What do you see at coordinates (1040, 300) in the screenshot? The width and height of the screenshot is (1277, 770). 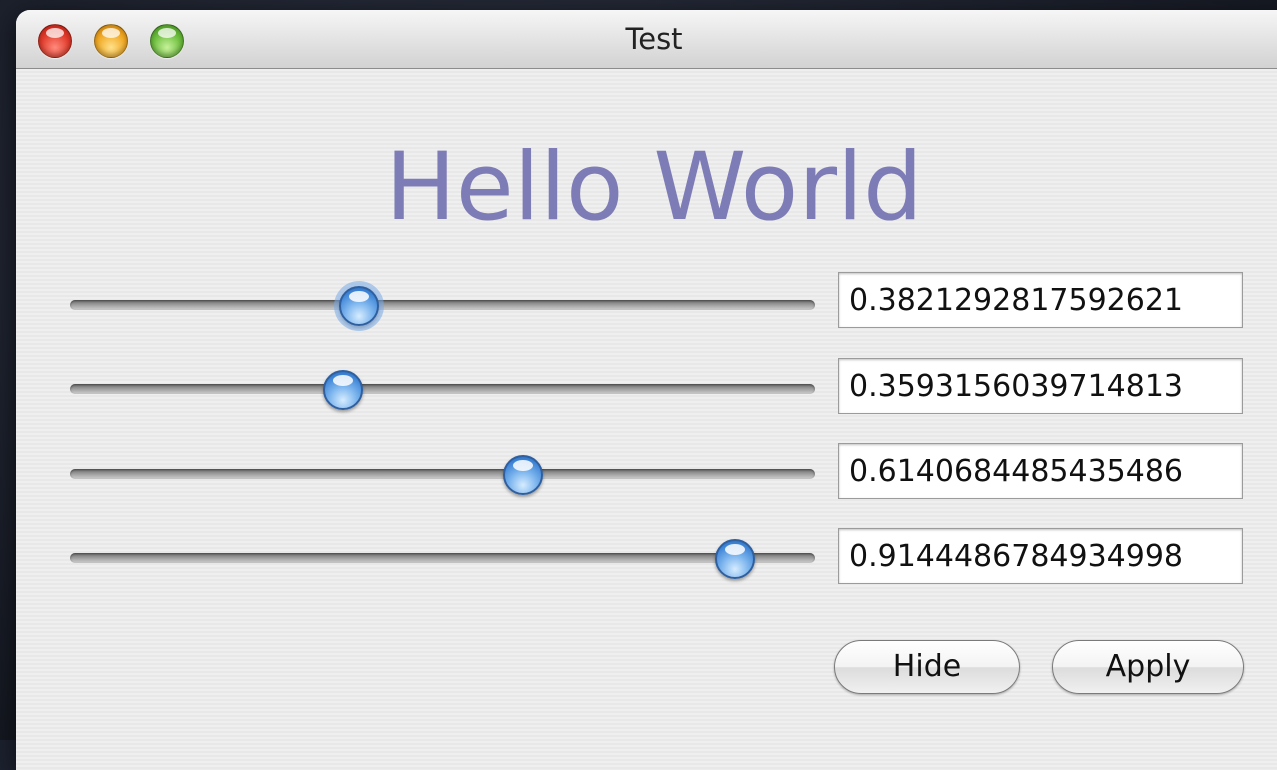 I see `value-field-1: 0.3821292817592621` at bounding box center [1040, 300].